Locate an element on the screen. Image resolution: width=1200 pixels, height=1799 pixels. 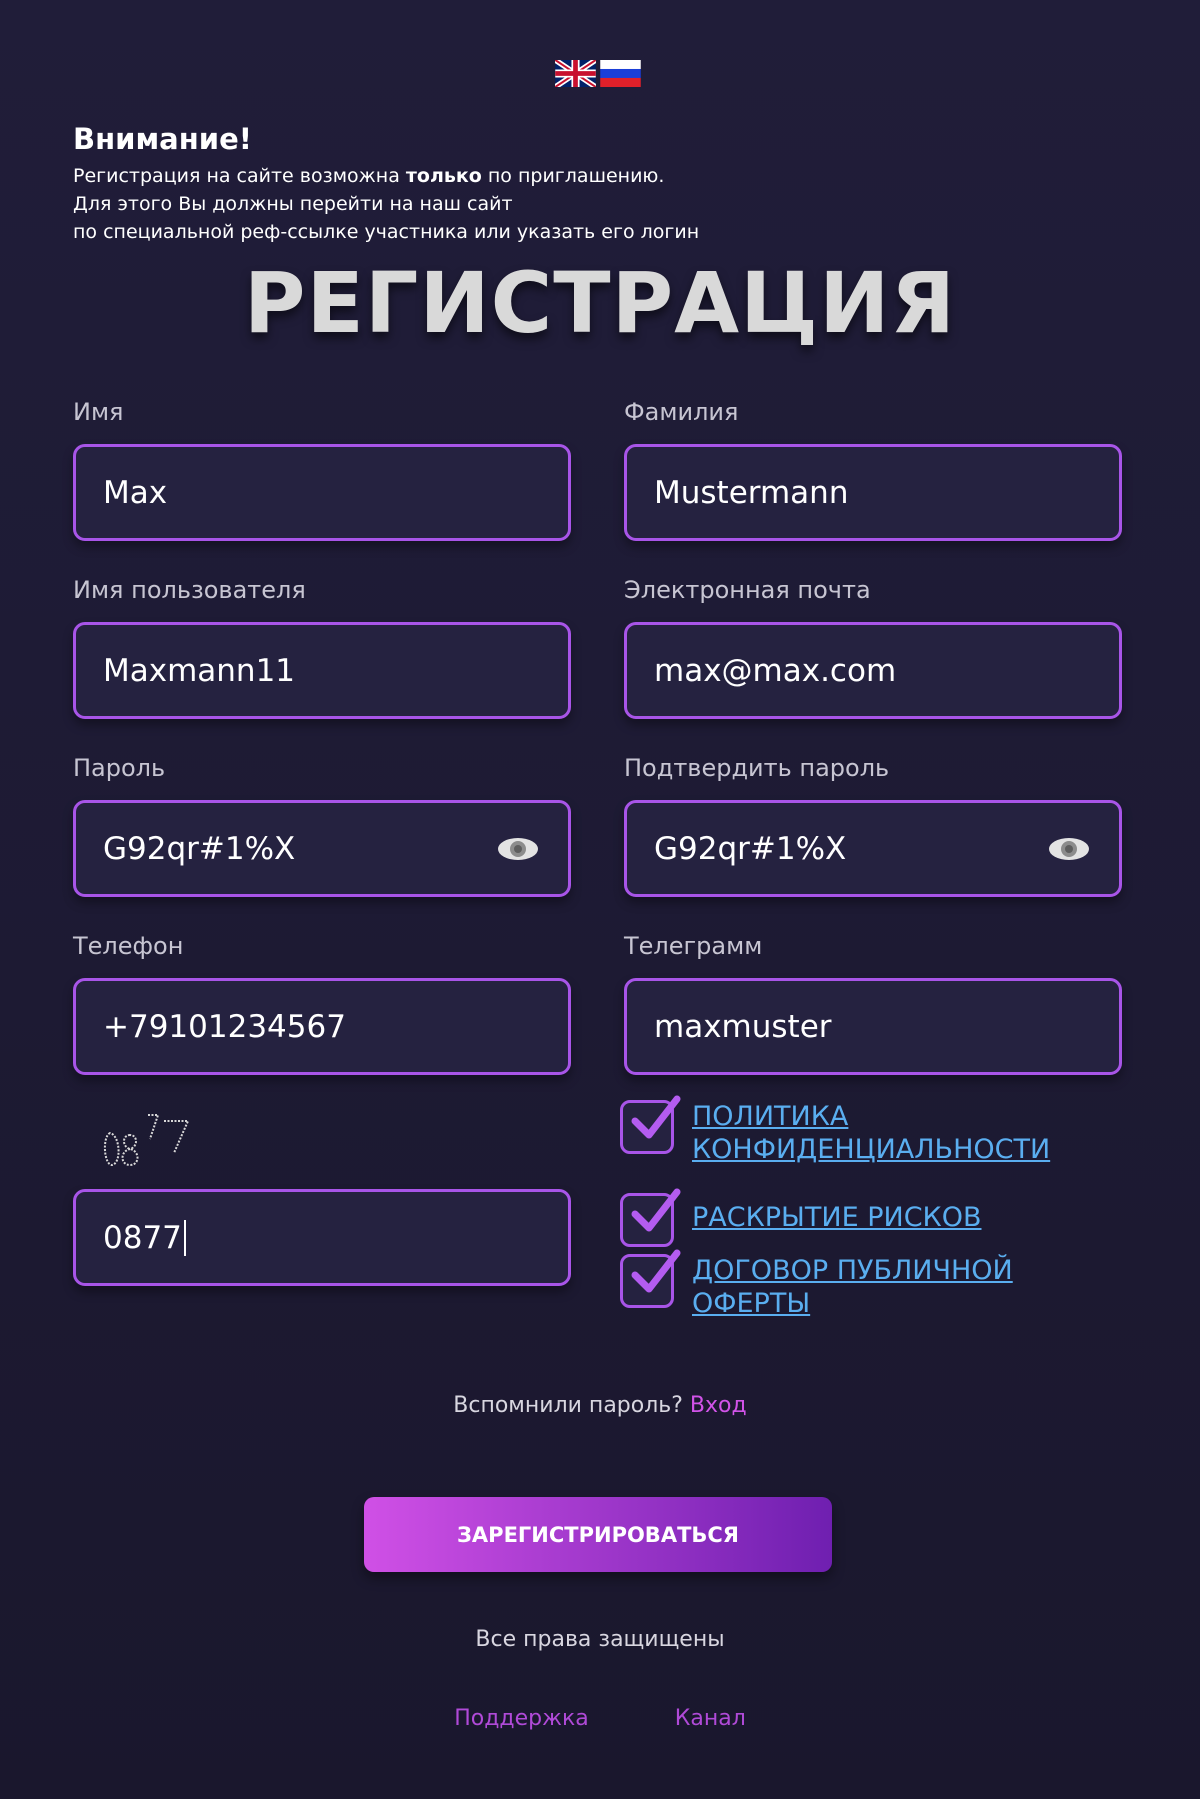
uk-flag-icon is located at coordinates (575, 73).